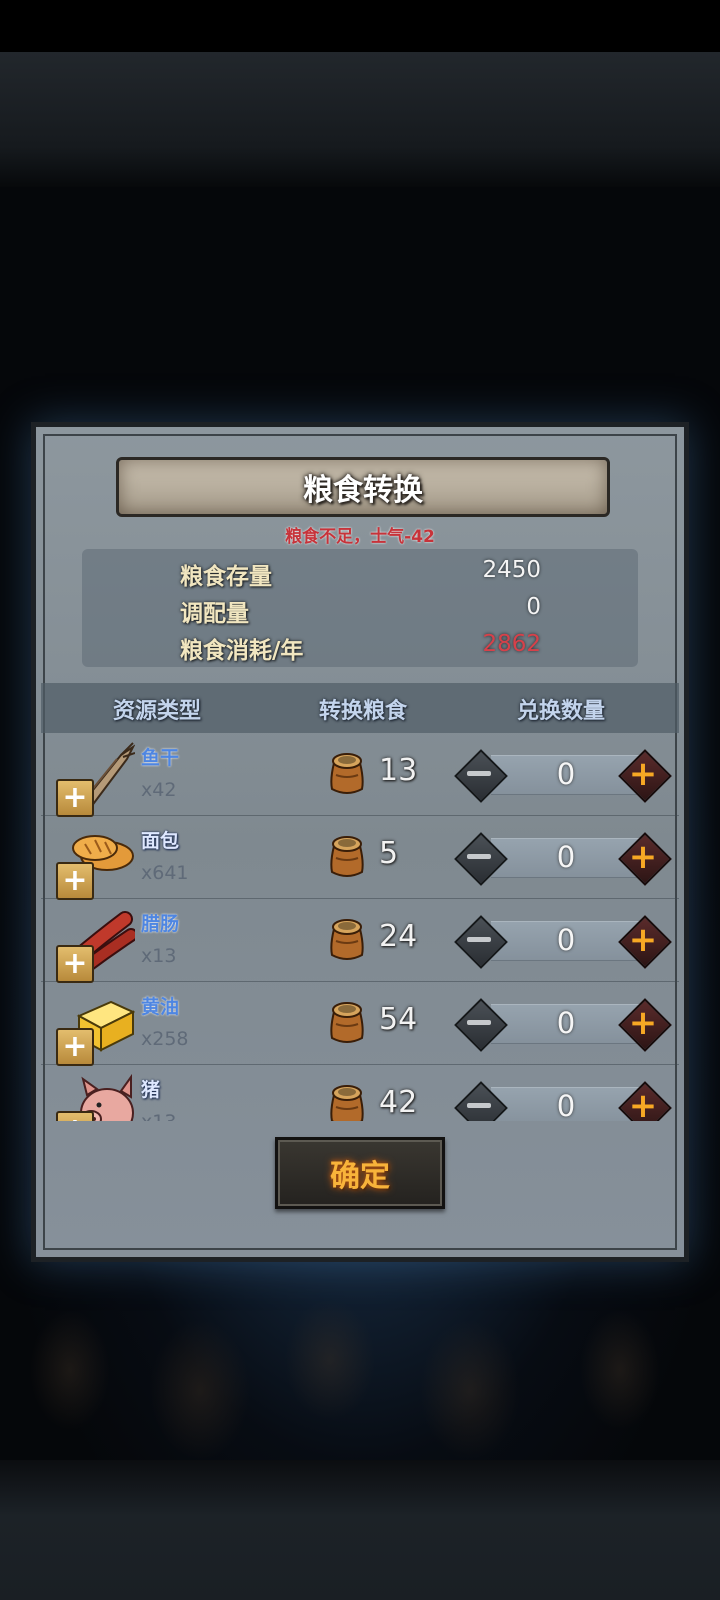 This screenshot has width=720, height=1600. Describe the element at coordinates (389, 853) in the screenshot. I see `grain-value: 5` at that location.